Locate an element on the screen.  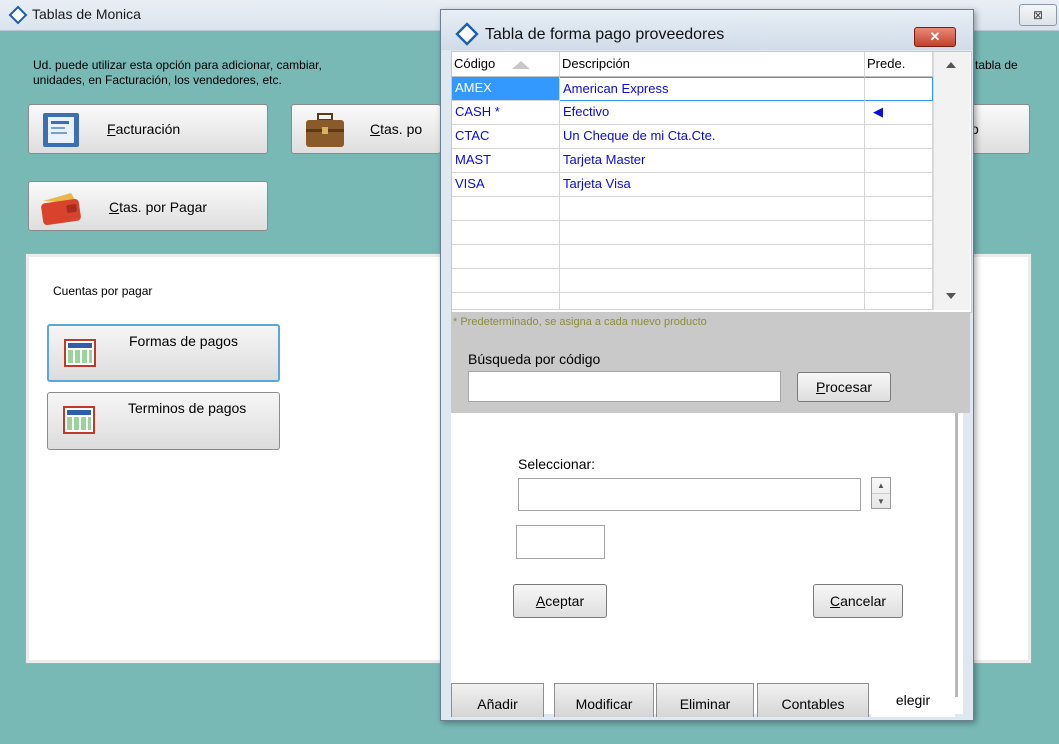
search-label: Búsqueda por código is located at coordinates (534, 359).